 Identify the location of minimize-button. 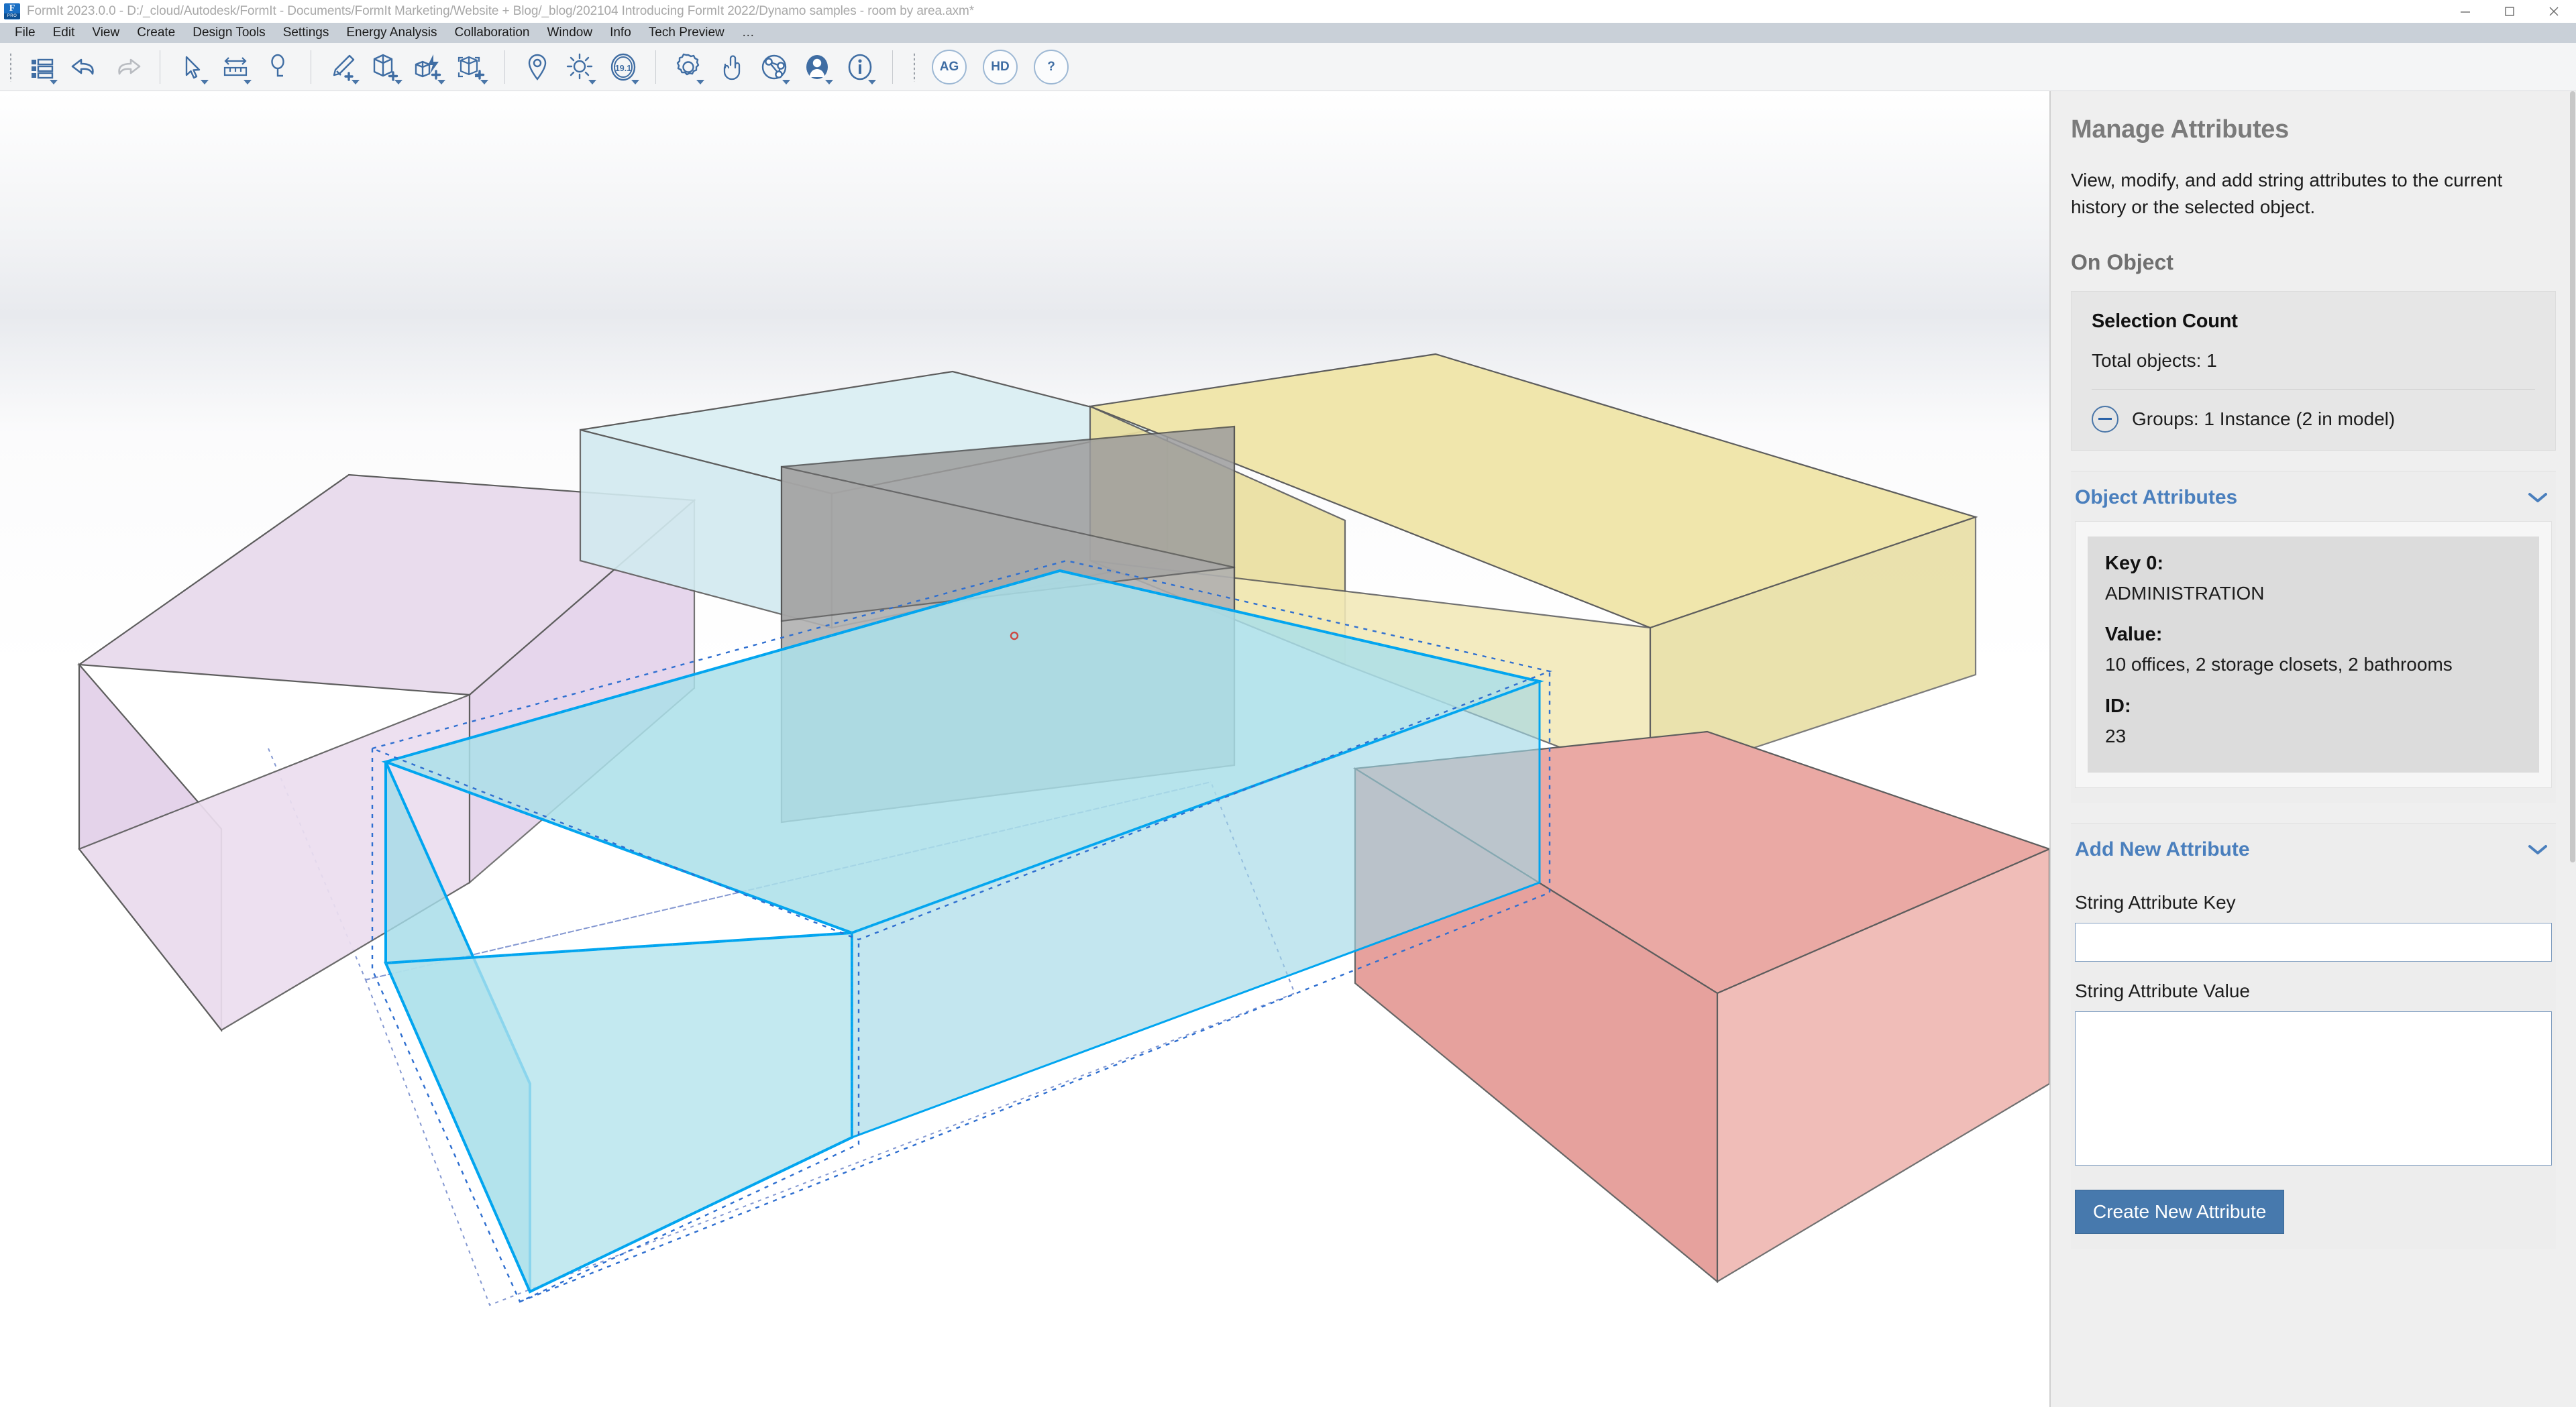
(2465, 11).